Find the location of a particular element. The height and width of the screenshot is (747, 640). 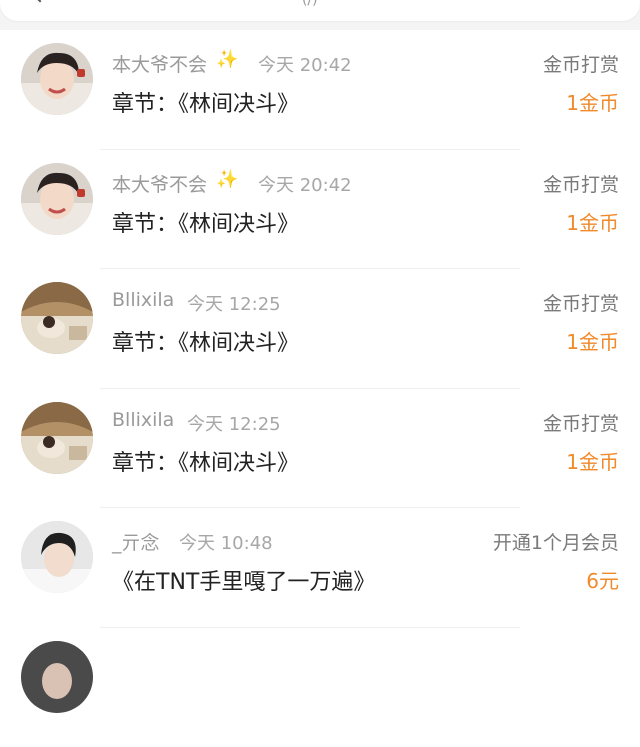

username: _亓念 is located at coordinates (136, 541).